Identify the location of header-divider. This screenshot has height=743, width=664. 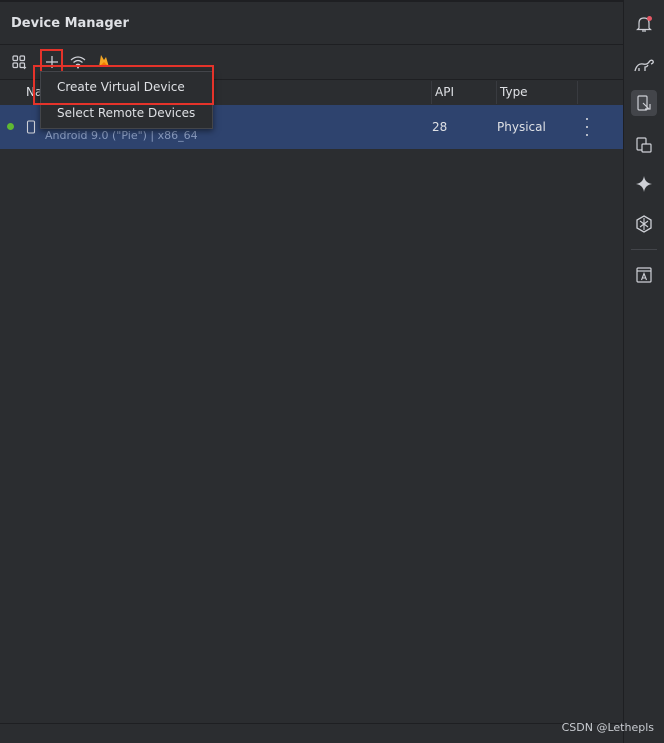
(311, 44).